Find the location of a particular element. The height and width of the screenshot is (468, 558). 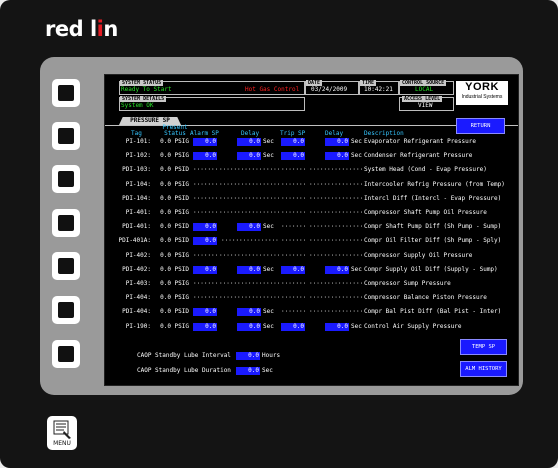

york-logo: YORK Industrial Systems is located at coordinates (482, 93).